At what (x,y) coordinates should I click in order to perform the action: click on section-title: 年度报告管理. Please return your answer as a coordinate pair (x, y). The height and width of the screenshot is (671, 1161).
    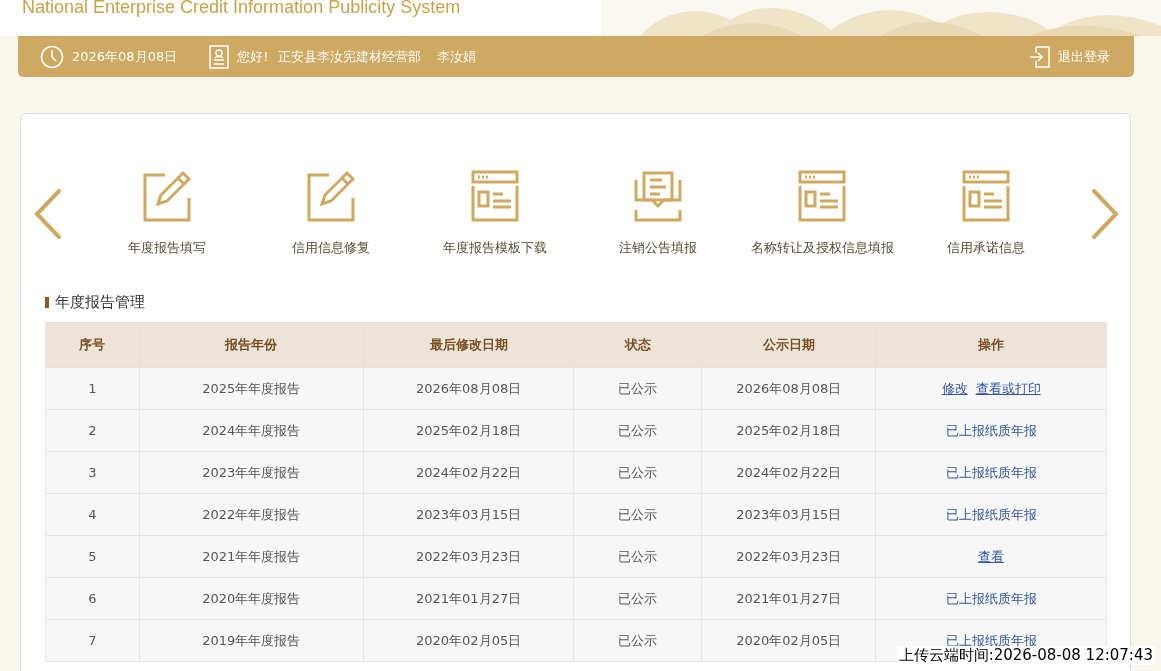
    Looking at the image, I should click on (100, 302).